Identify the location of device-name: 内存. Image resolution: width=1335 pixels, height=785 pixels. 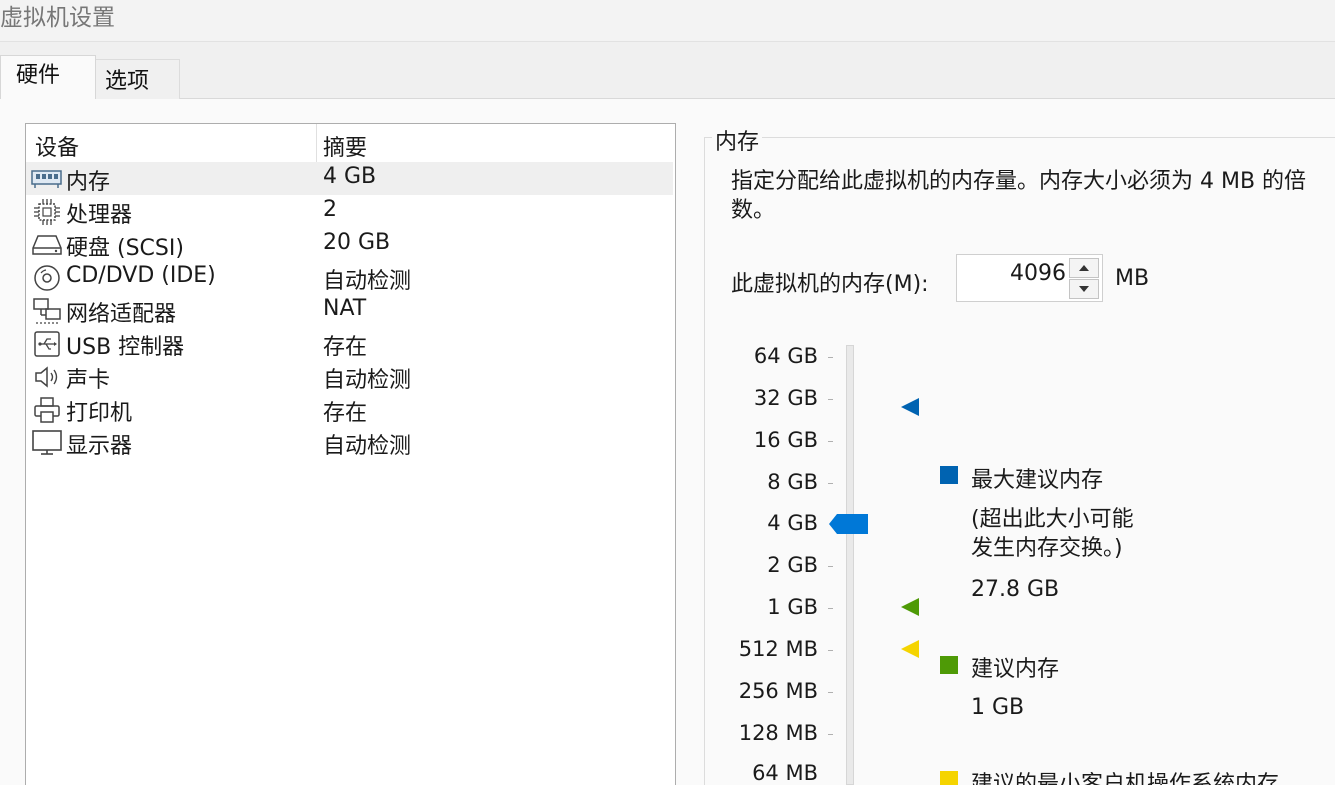
(88, 182).